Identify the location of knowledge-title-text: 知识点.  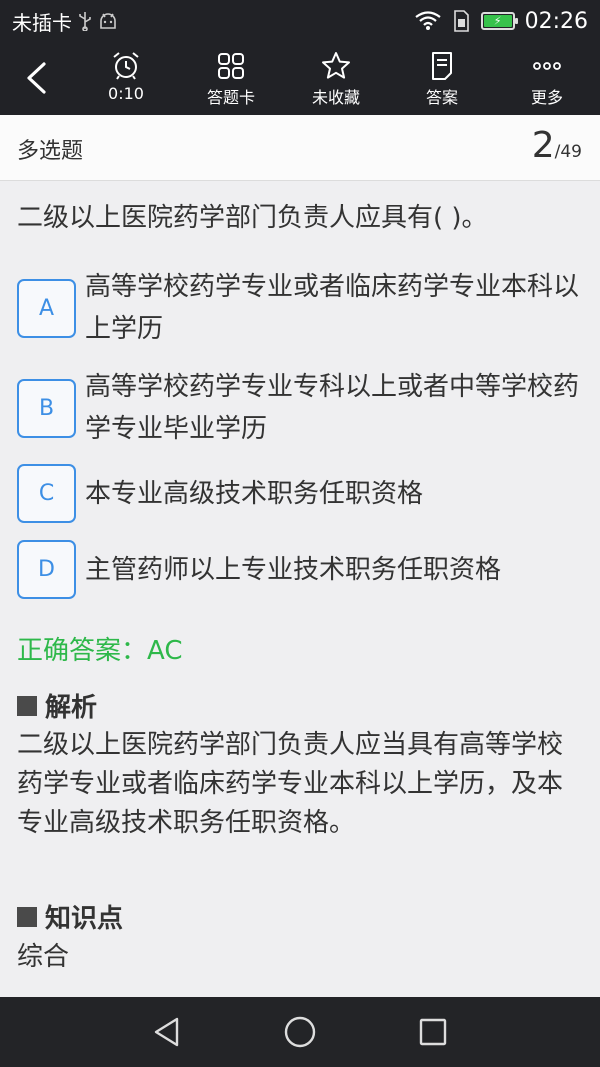
(84, 919).